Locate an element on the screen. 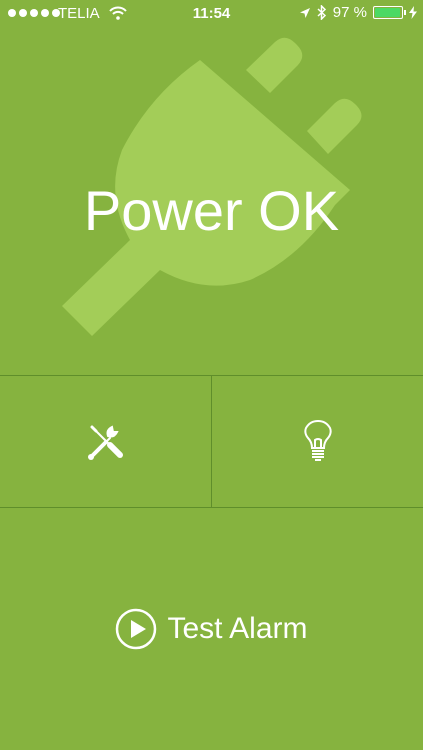 The image size is (423, 750). play-circle-icon is located at coordinates (136, 629).